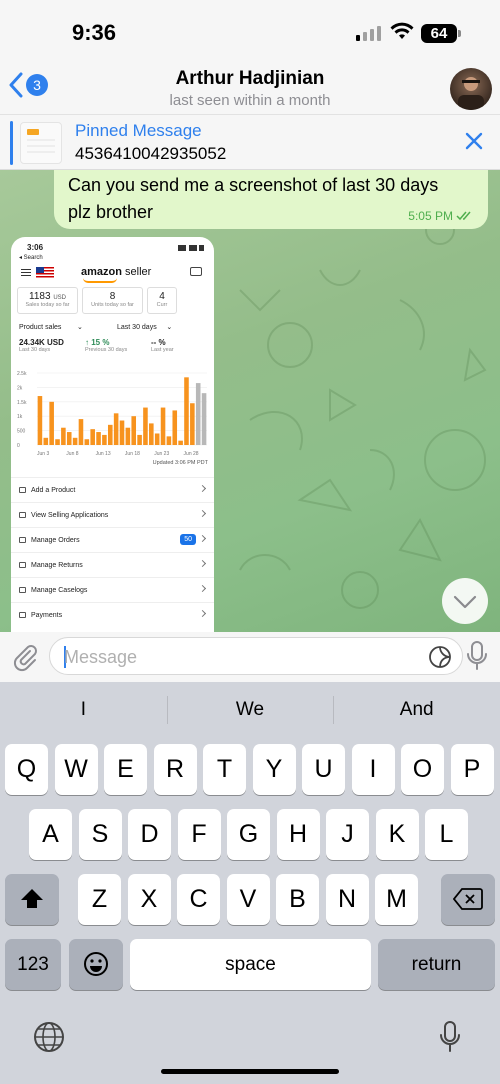 This screenshot has height=1084, width=500. Describe the element at coordinates (59, 298) in the screenshot. I see `kpi-unit: USD` at that location.